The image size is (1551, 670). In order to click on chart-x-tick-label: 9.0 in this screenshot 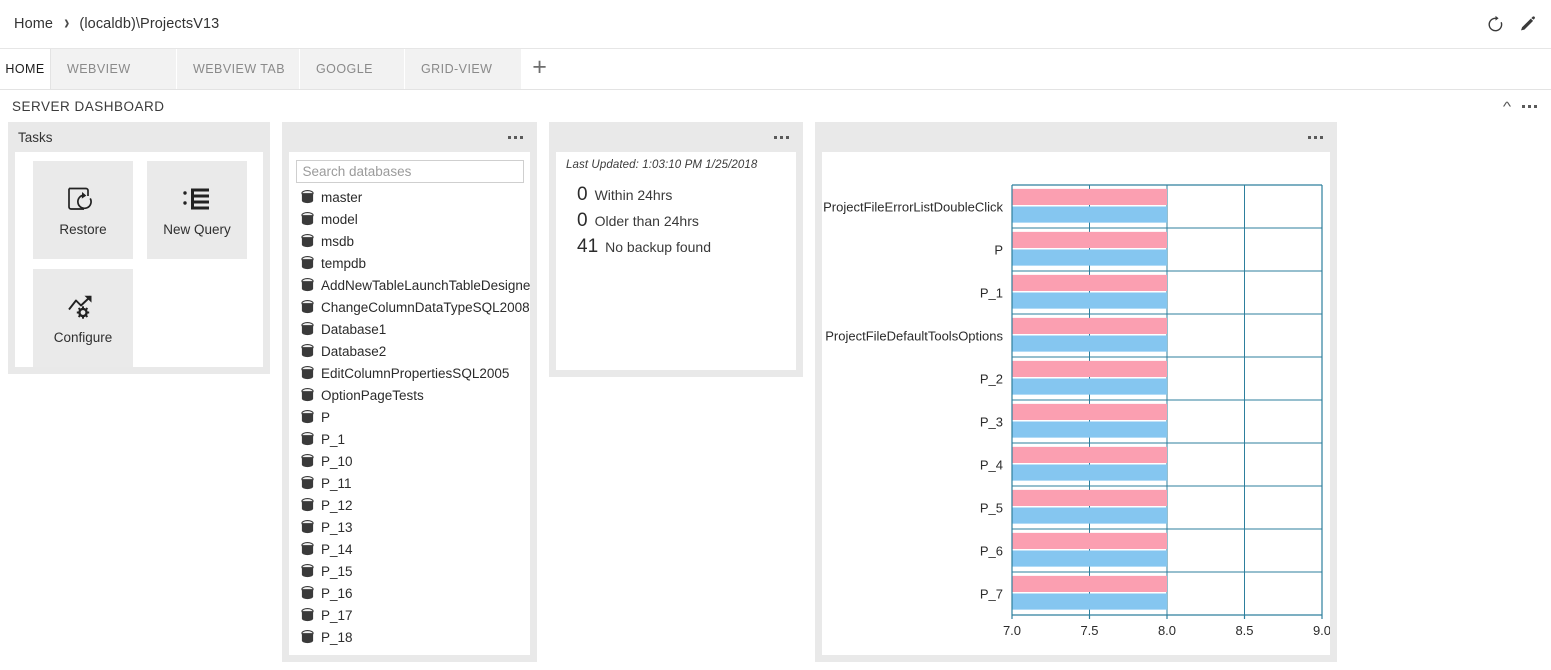, I will do `click(1321, 630)`.